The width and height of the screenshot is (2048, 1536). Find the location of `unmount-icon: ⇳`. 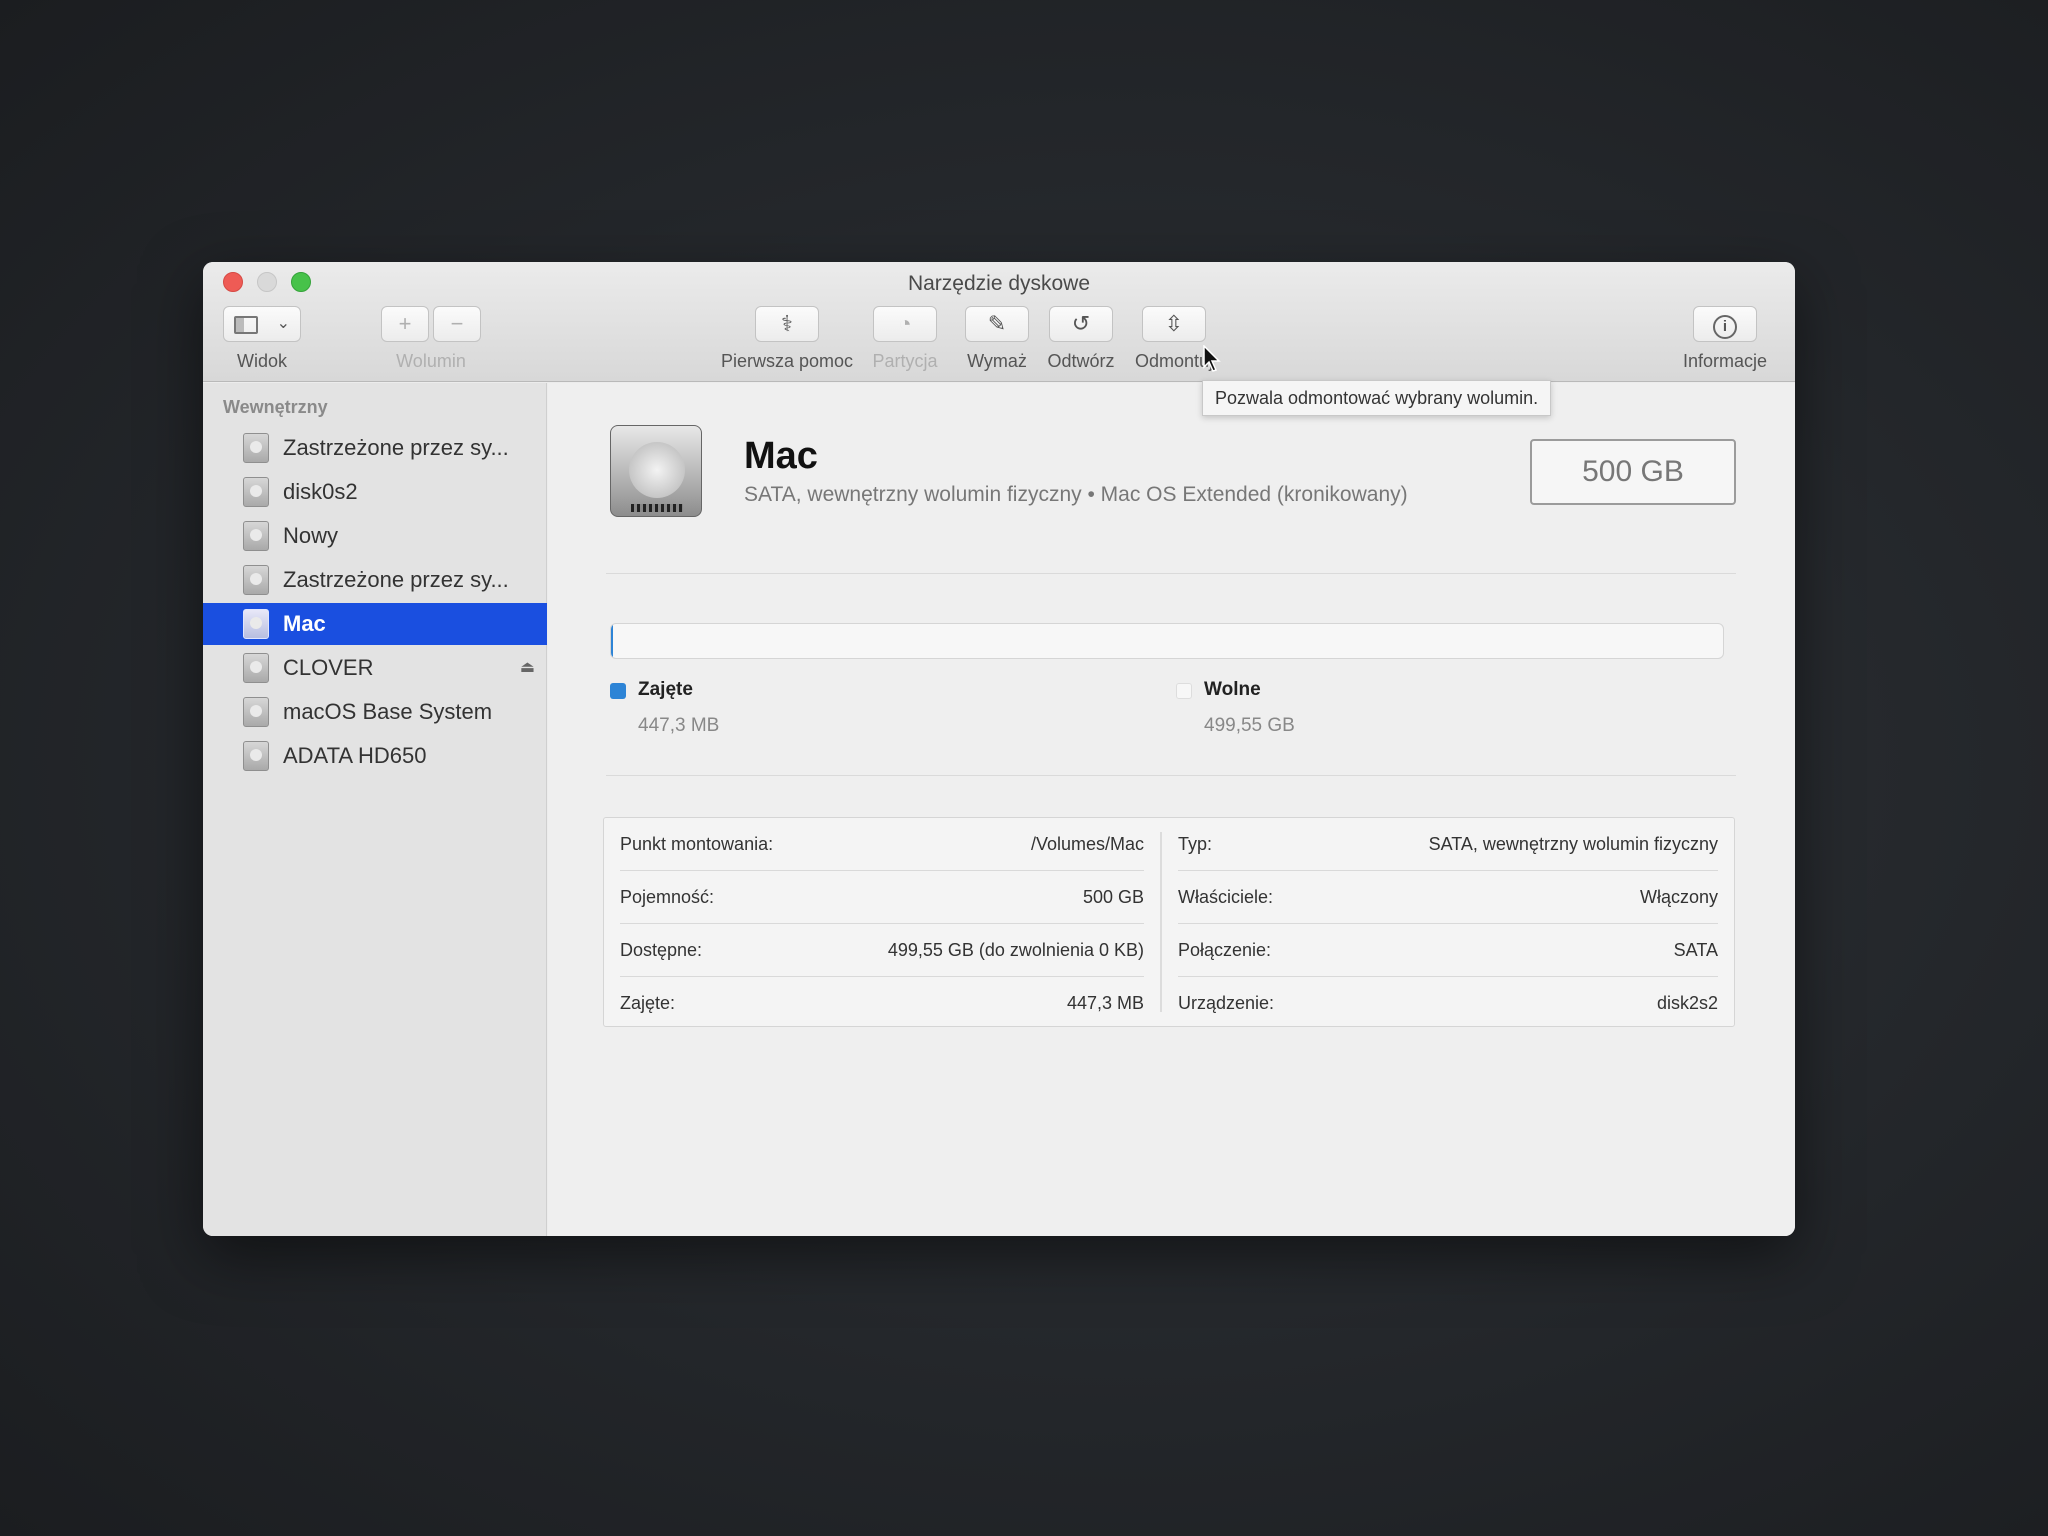

unmount-icon: ⇳ is located at coordinates (1174, 323).